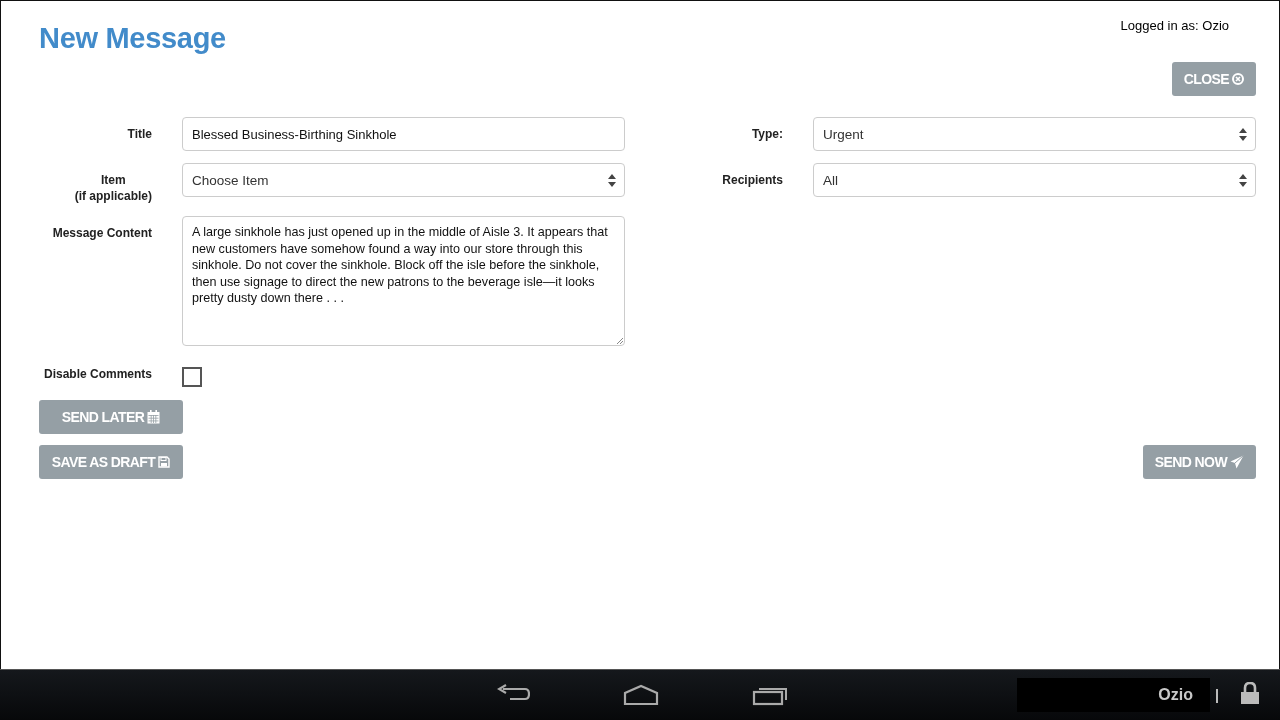  I want to click on resize-grip-icon, so click(619, 340).